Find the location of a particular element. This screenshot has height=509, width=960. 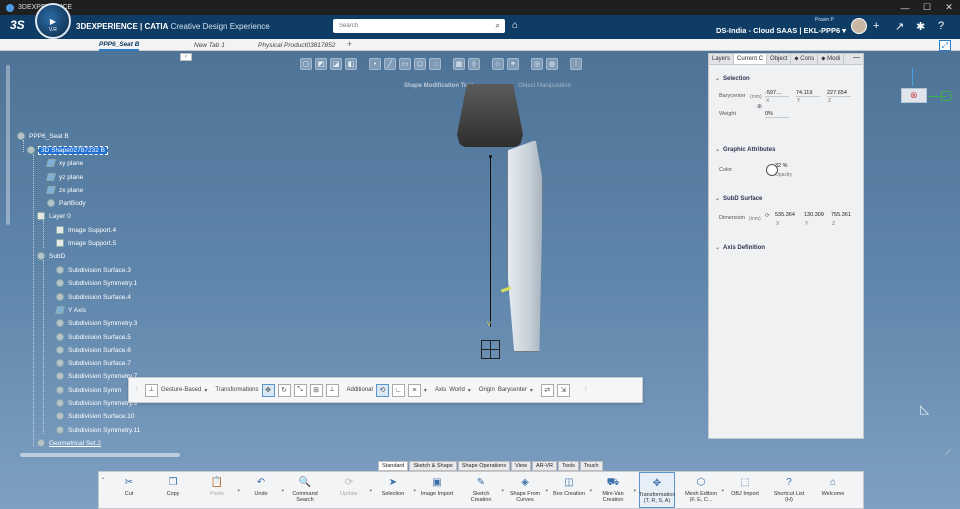

chevron-down-icon: ⌄ is located at coordinates (103, 490).